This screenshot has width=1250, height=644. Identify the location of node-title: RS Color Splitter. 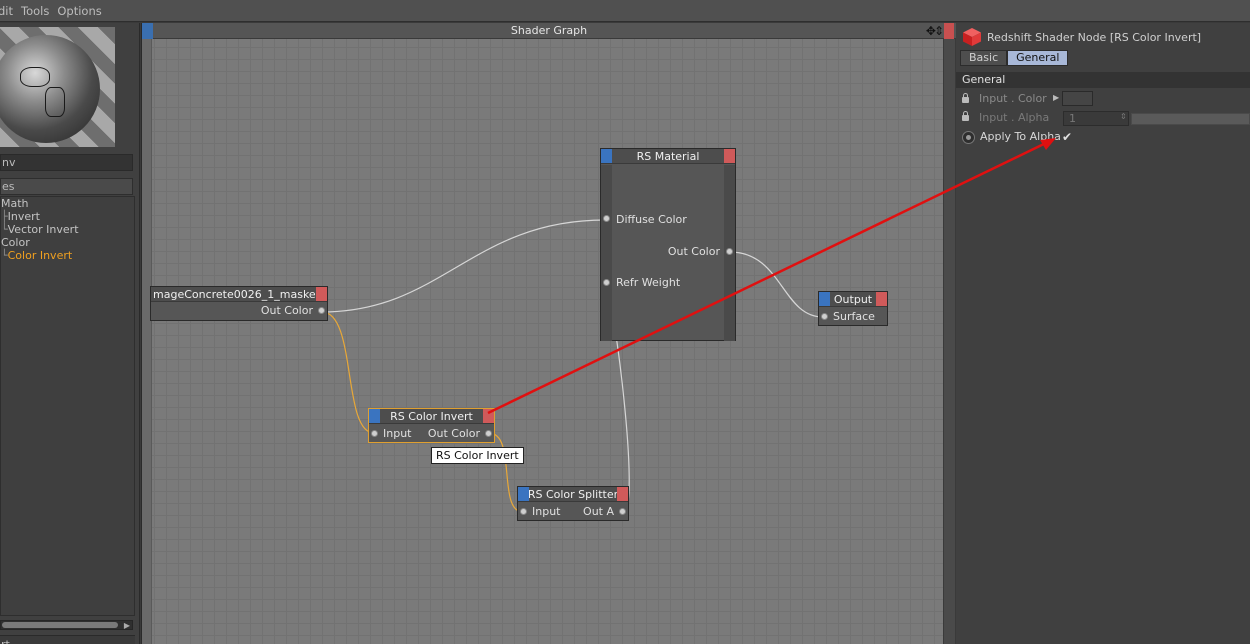
(573, 494).